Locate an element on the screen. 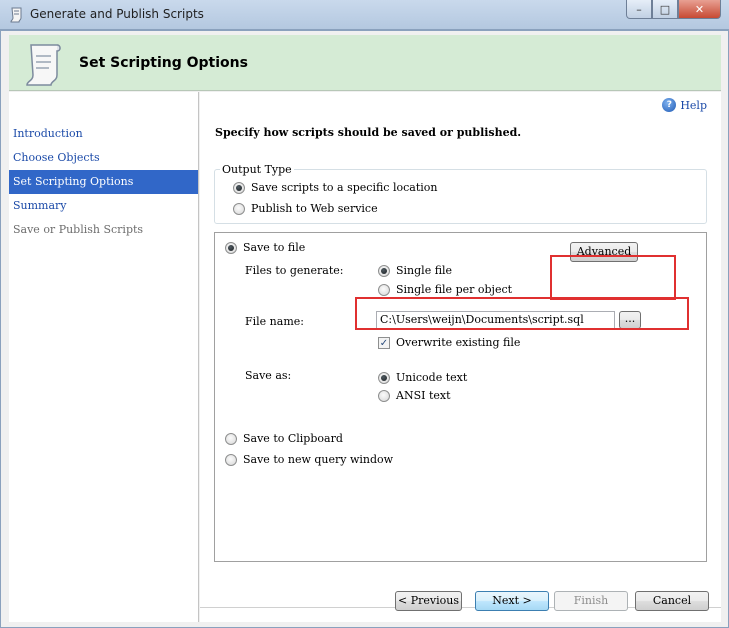  radio-save-to-clipboard: Save to Clipboard is located at coordinates (284, 438).